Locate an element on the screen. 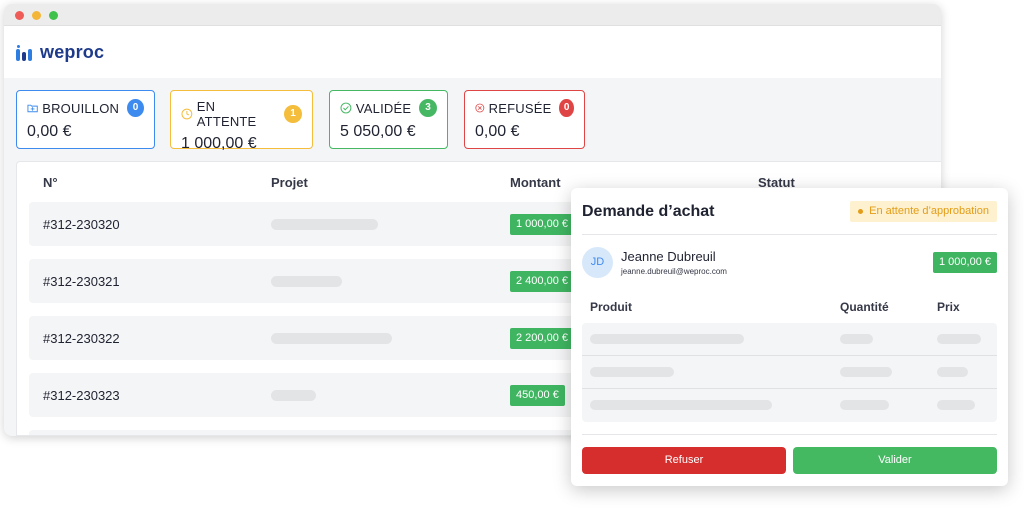 The width and height of the screenshot is (1024, 508). weproc-logo-icon is located at coordinates (24, 52).